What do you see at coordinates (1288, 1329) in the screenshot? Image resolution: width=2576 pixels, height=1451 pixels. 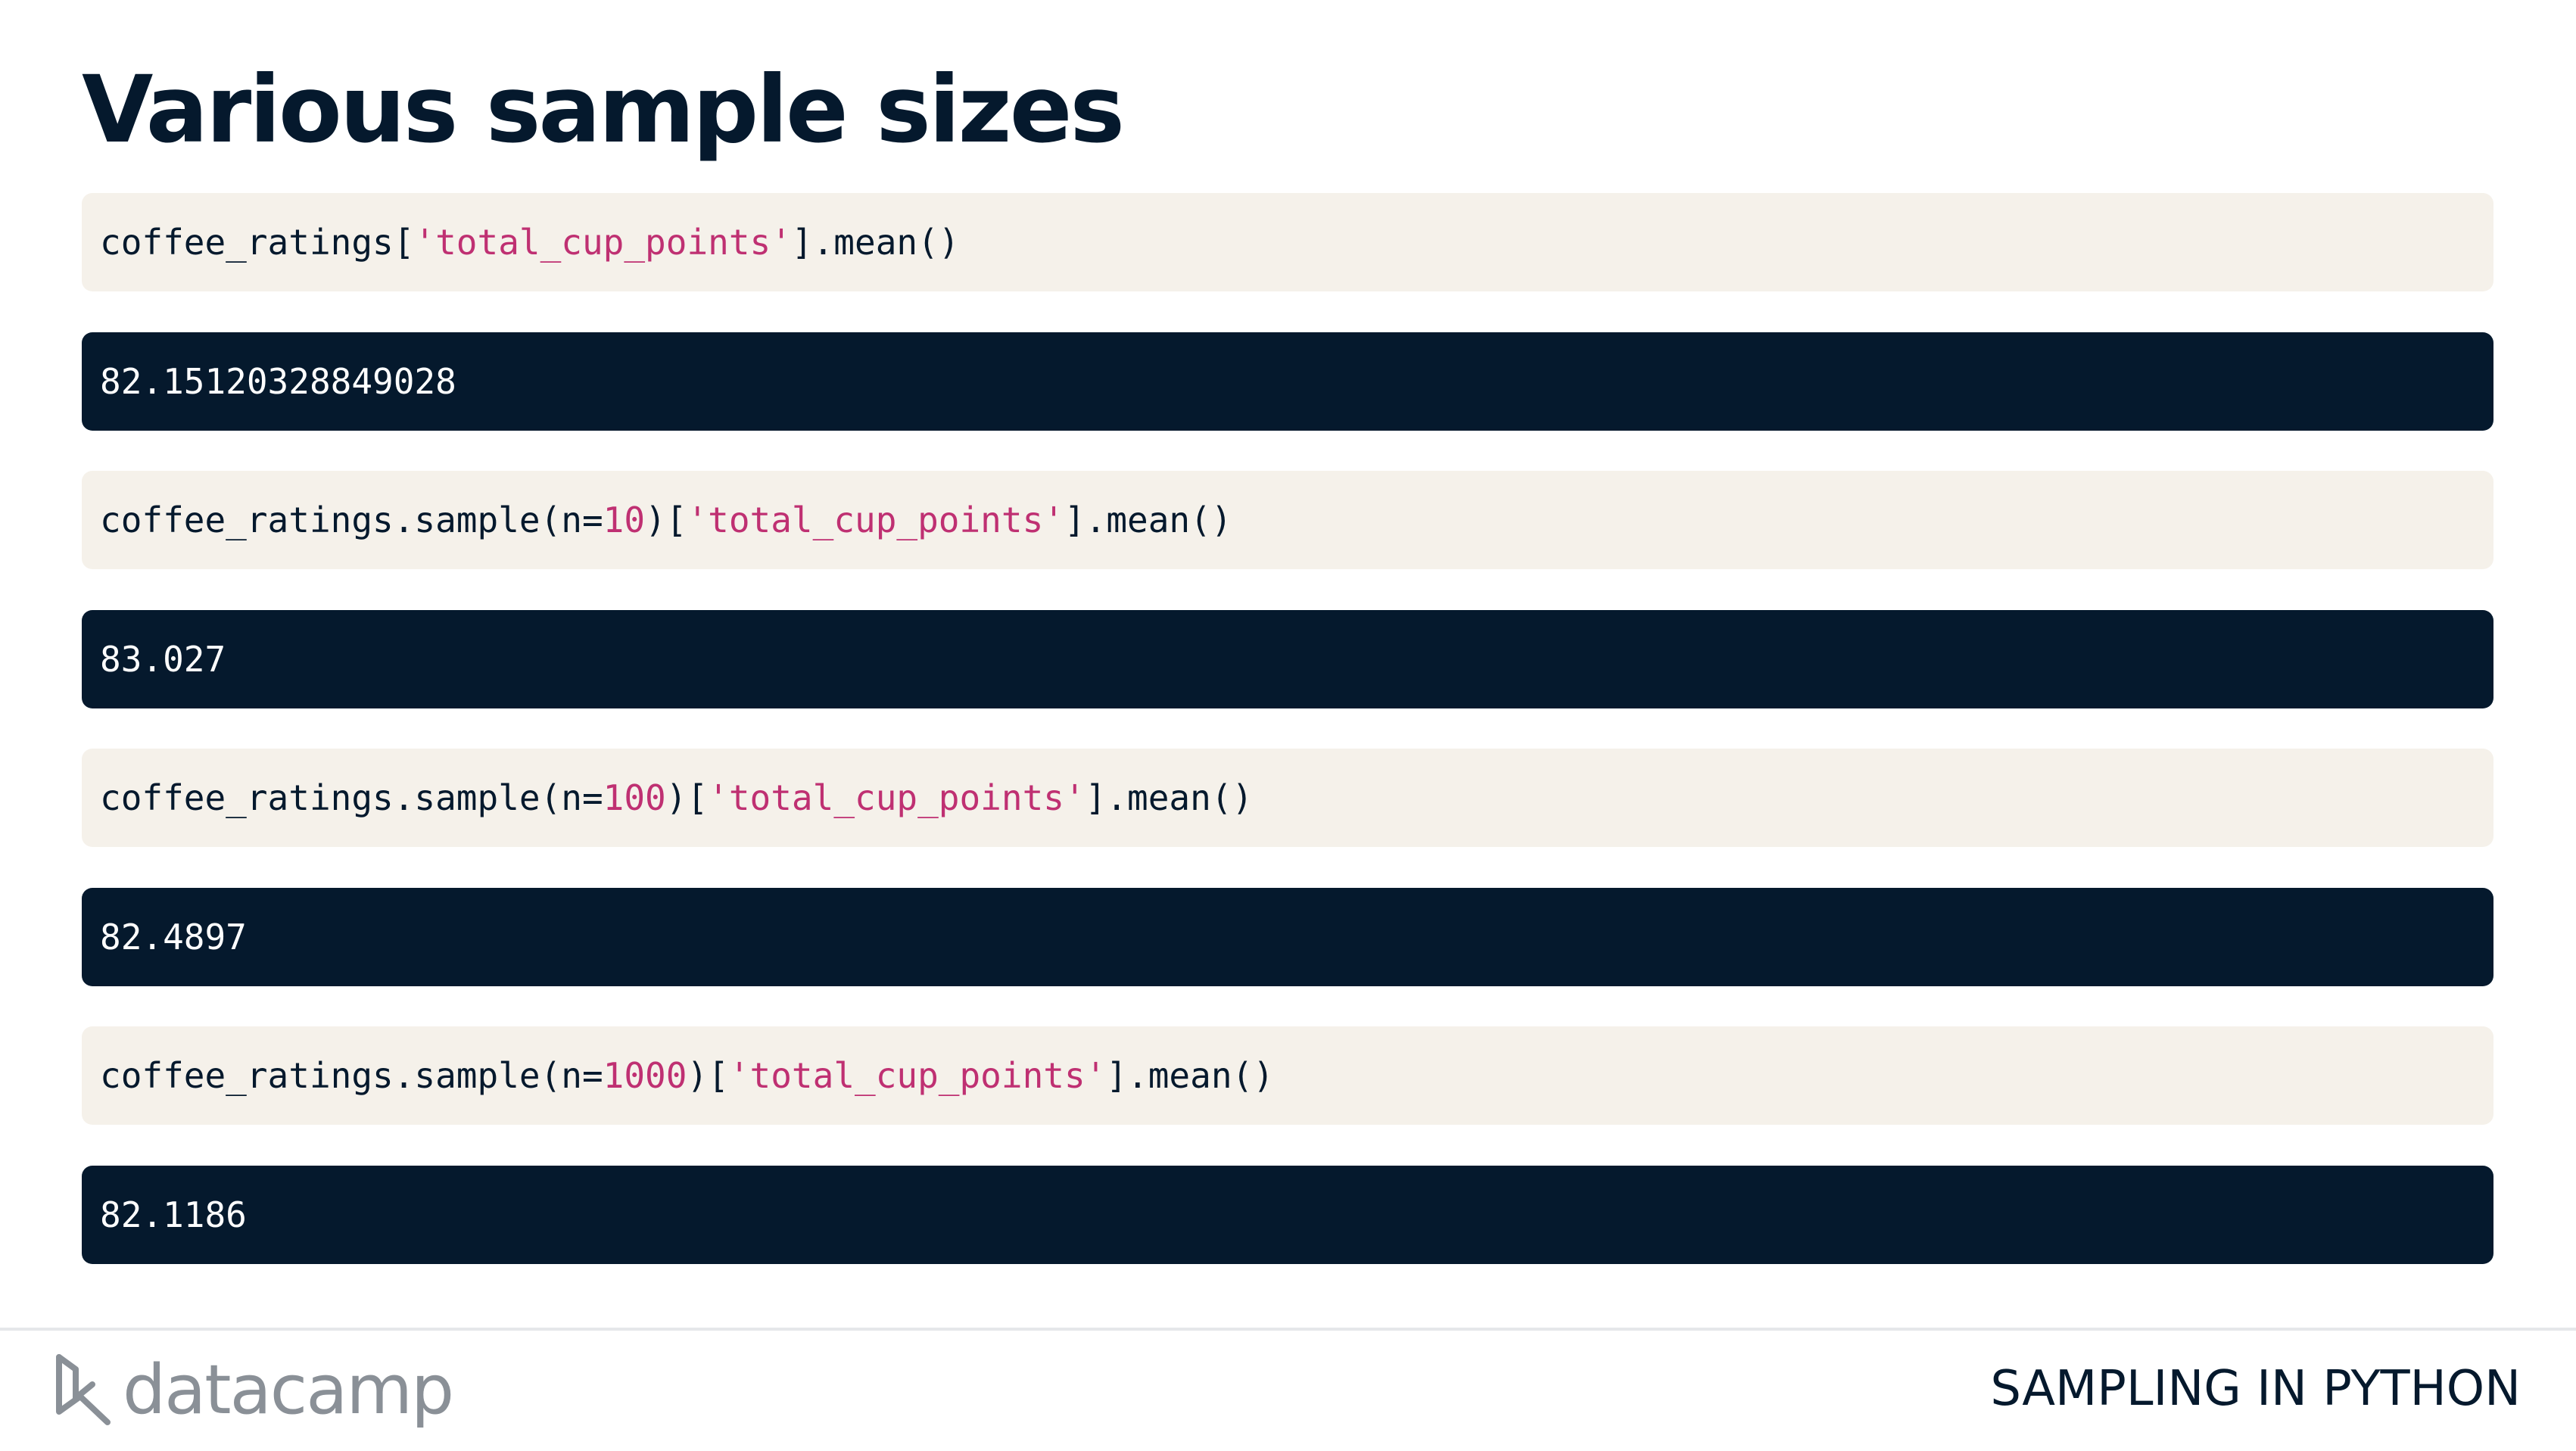 I see `footer-divider` at bounding box center [1288, 1329].